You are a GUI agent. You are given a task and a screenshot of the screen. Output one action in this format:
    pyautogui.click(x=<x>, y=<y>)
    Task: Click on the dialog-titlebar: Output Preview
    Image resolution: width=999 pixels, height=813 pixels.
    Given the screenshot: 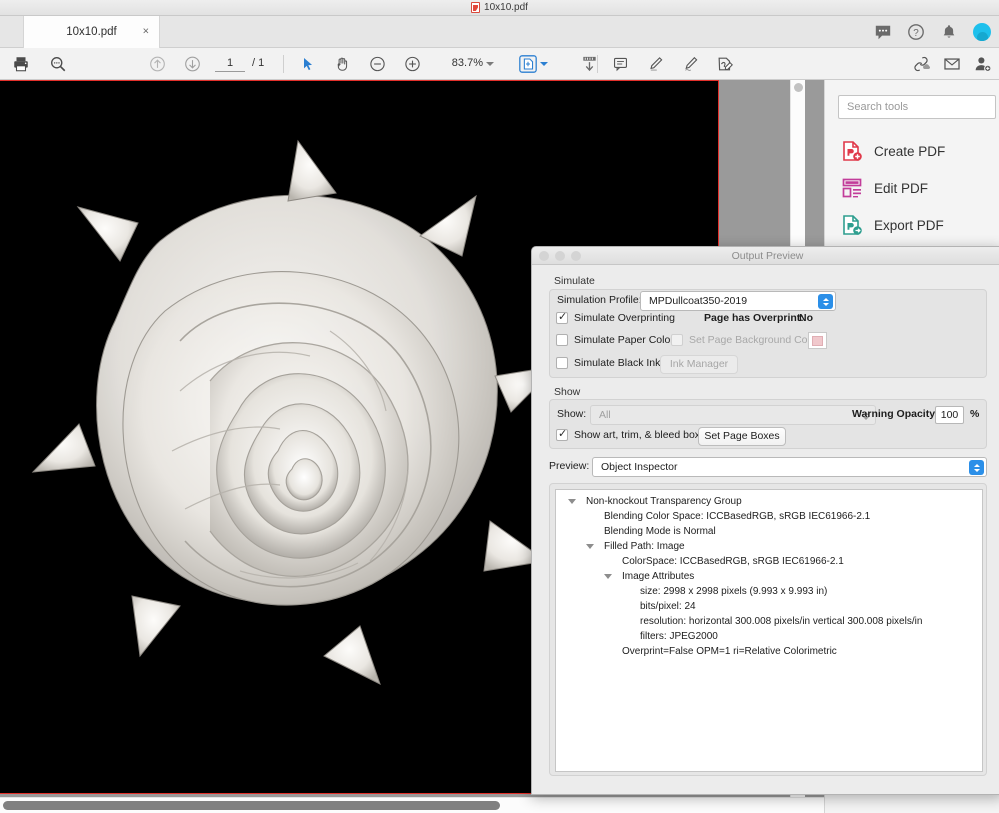 What is the action you would take?
    pyautogui.click(x=765, y=256)
    